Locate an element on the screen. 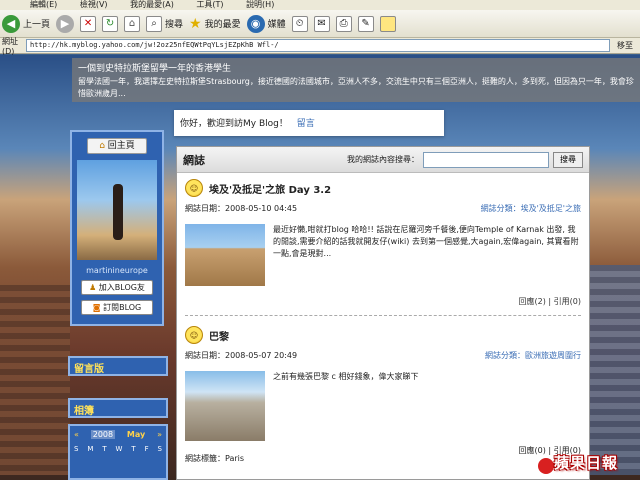  profile-box: ⌂ 回主頁 martinineurope ♟ 加入BLOG友 ◙ 訂閱BLOG is located at coordinates (117, 228).